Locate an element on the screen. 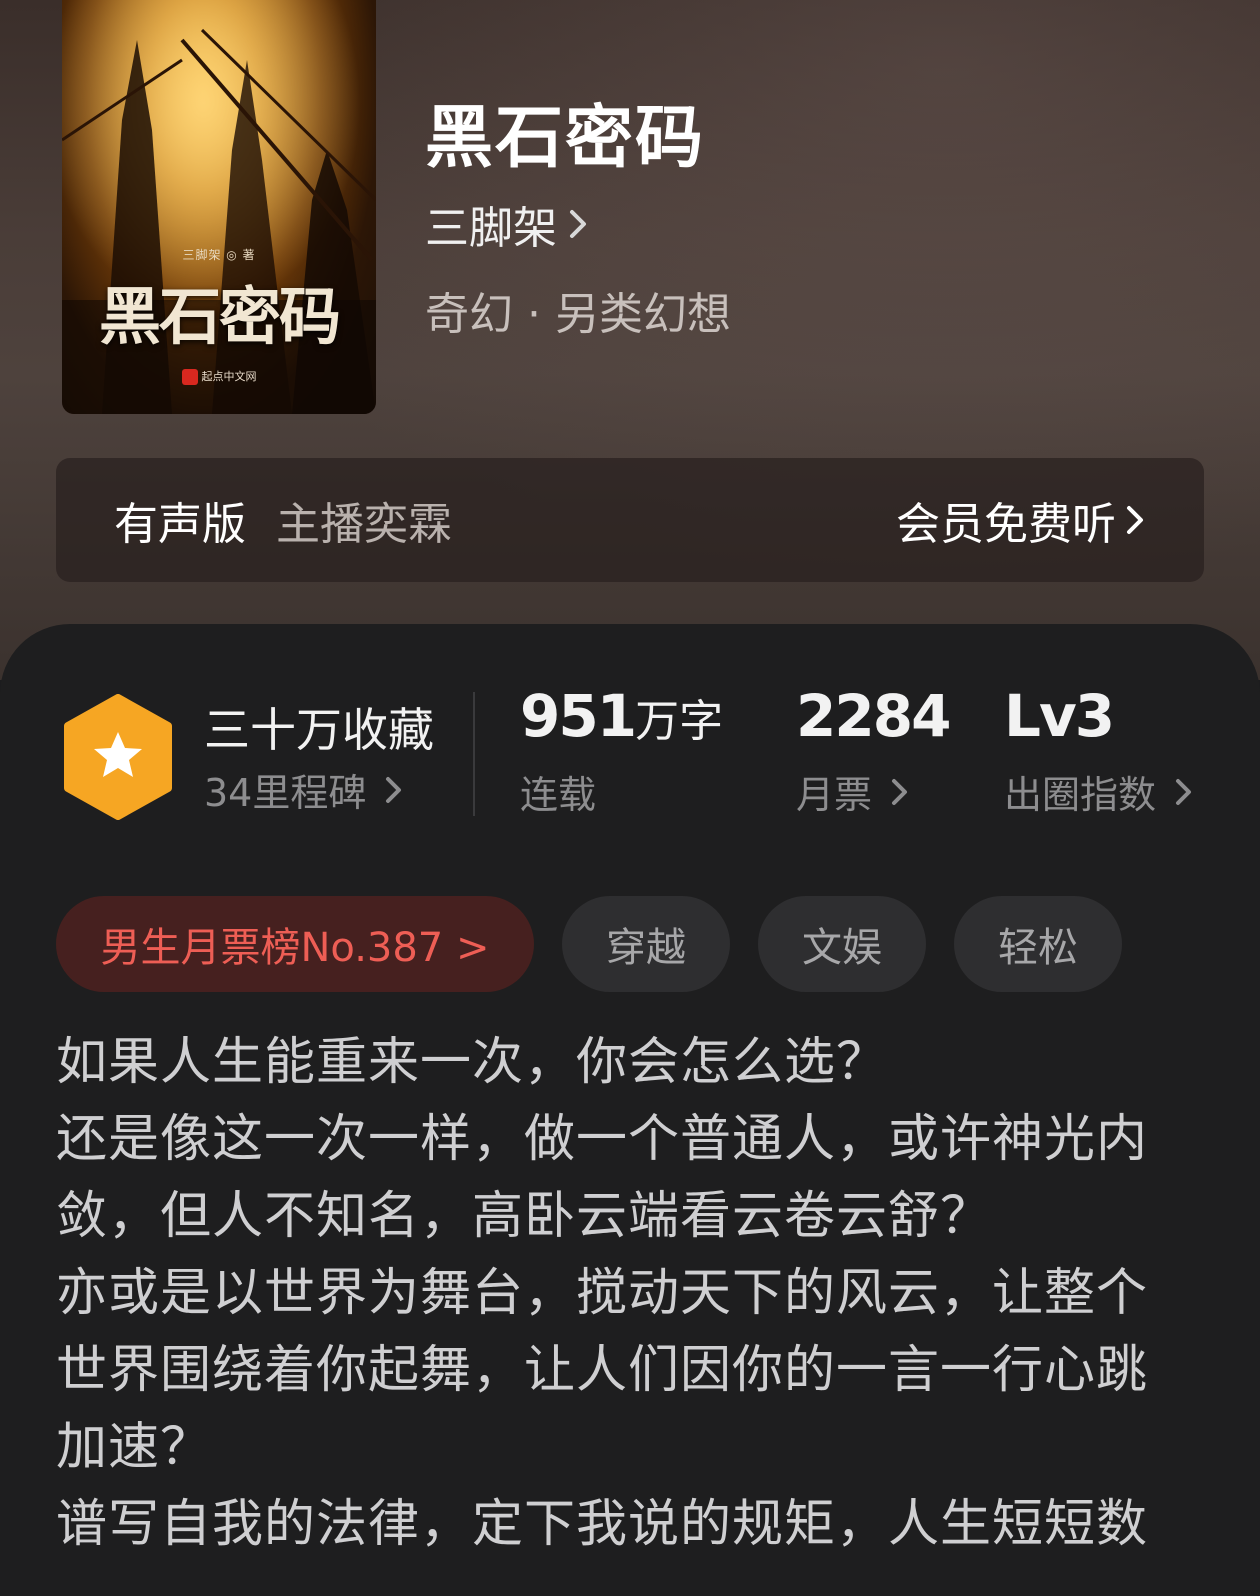 Image resolution: width=1260 pixels, height=1596 pixels. synopsis-line: 还是像这一次一样，做一个普通人，或许神光内 is located at coordinates (602, 1139).